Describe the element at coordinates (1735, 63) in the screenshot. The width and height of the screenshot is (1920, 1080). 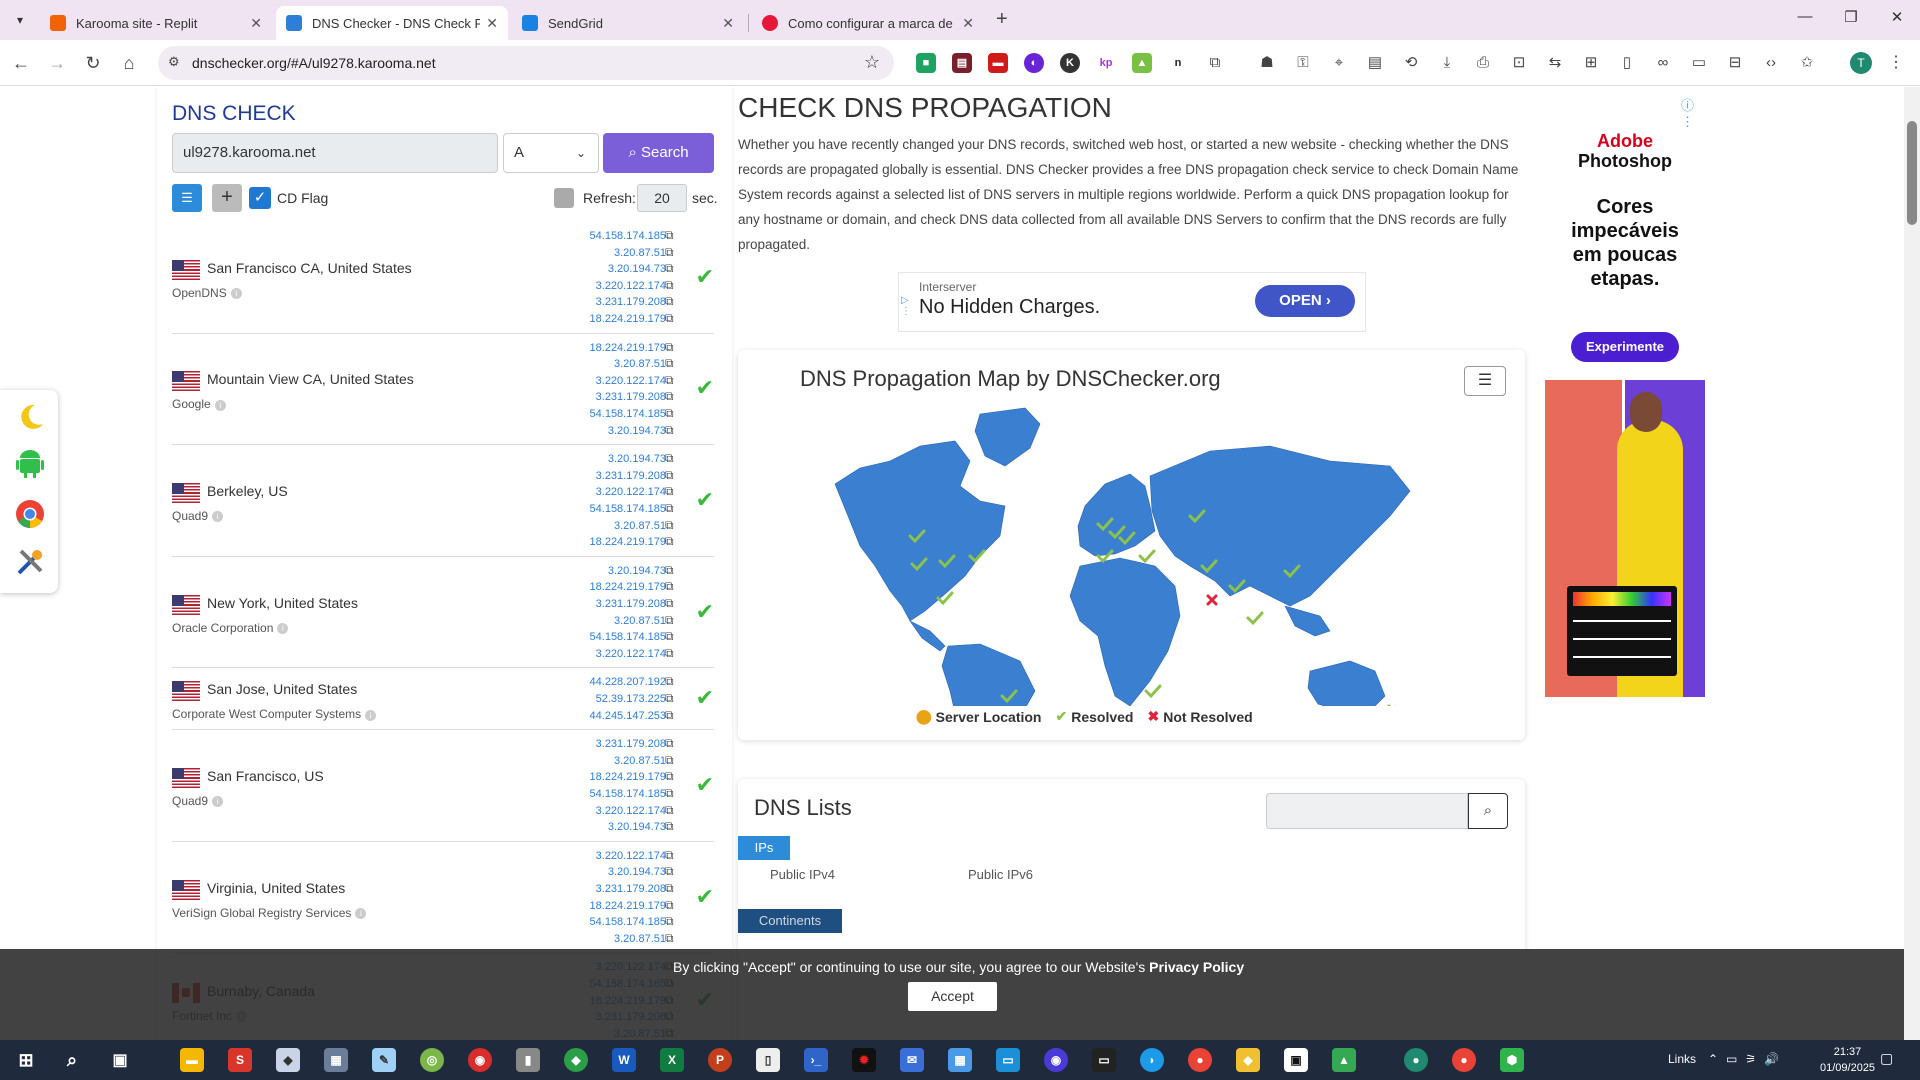
I see `table-icon: ⊟` at that location.